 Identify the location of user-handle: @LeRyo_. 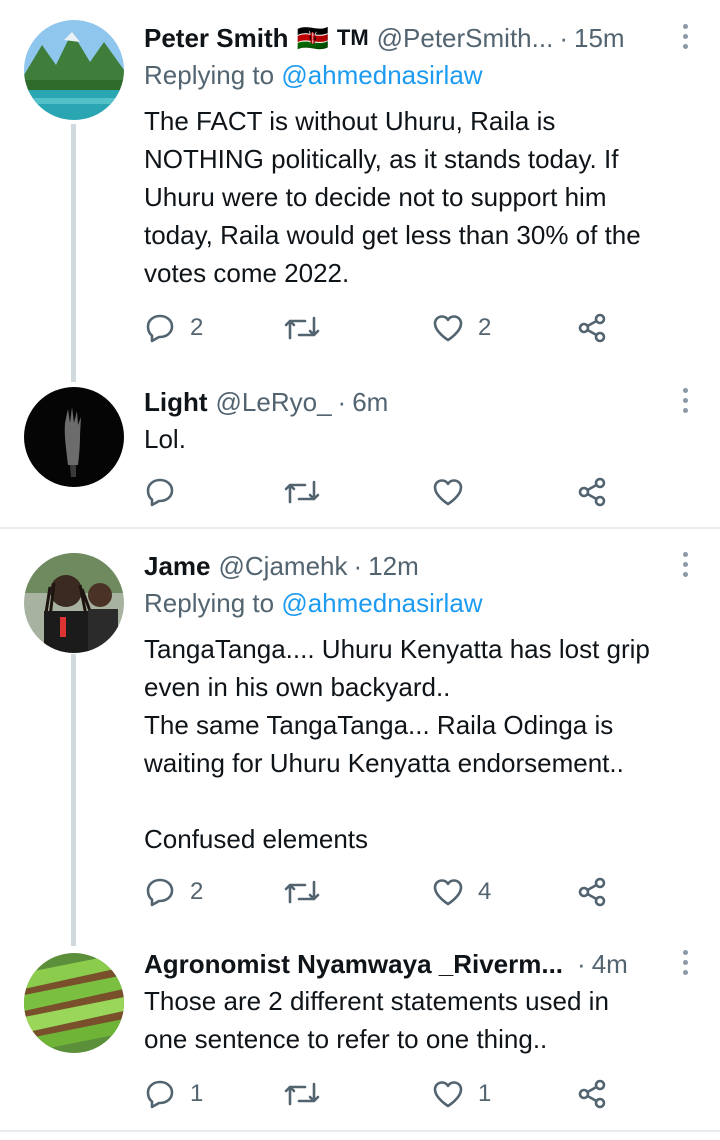
(274, 402).